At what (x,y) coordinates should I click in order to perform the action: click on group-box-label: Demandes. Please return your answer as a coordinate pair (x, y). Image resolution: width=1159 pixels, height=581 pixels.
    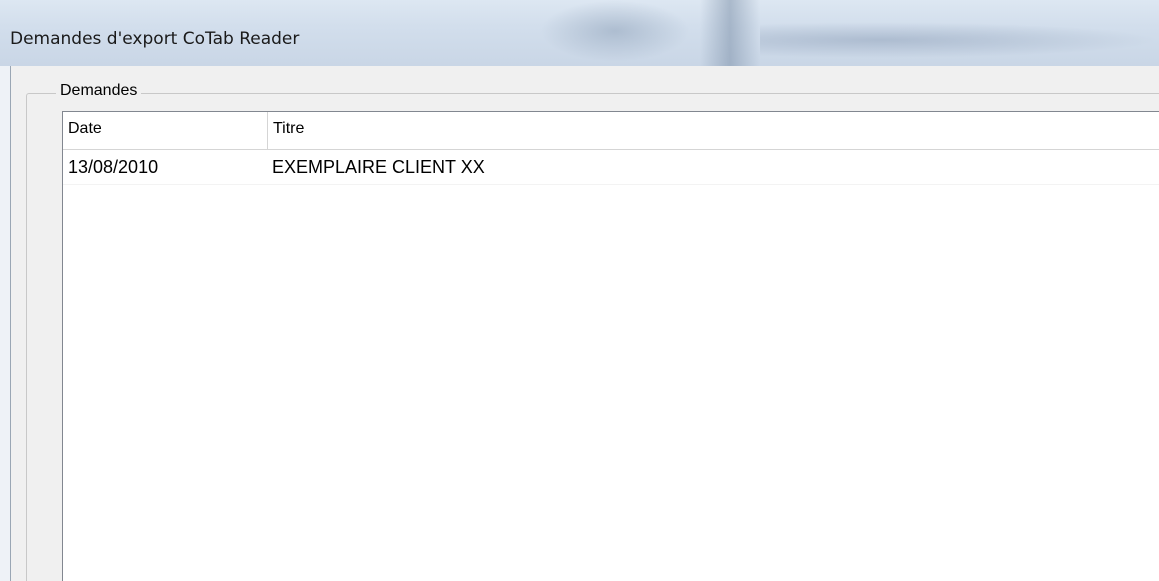
    Looking at the image, I should click on (99, 91).